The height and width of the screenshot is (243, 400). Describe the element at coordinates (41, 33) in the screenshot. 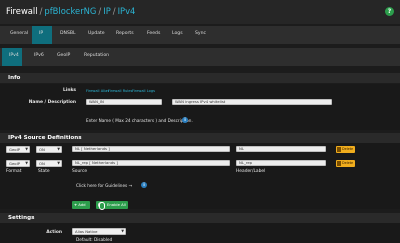

I see `tab-ip: IP` at that location.